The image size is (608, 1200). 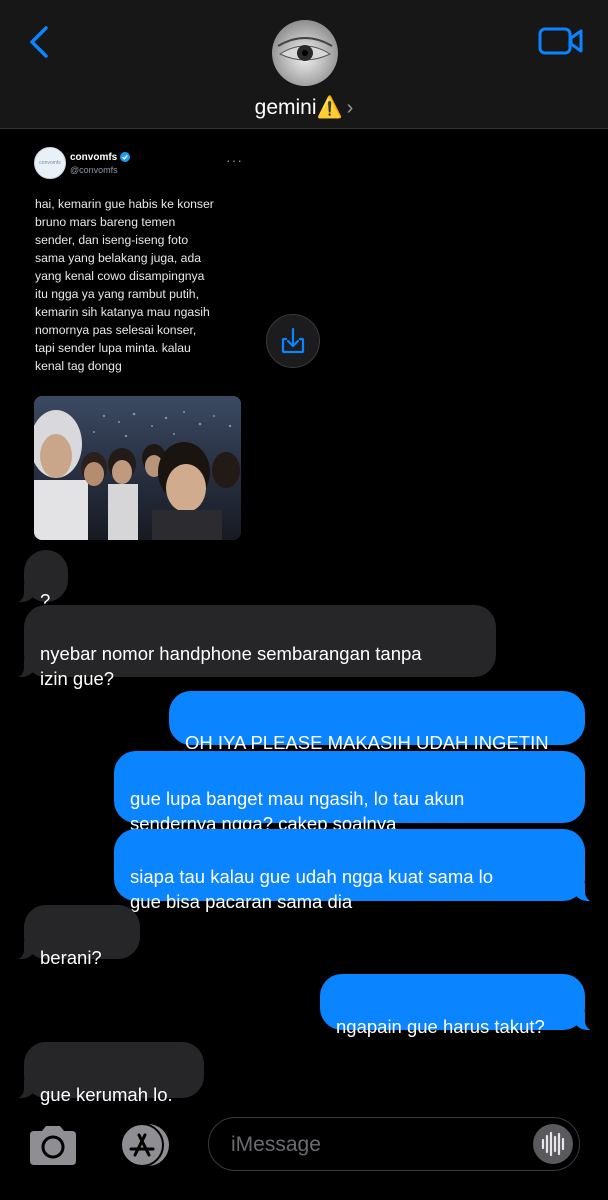 What do you see at coordinates (108, 1073) in the screenshot?
I see `message-bubble-incoming: gue kerumah lo.` at bounding box center [108, 1073].